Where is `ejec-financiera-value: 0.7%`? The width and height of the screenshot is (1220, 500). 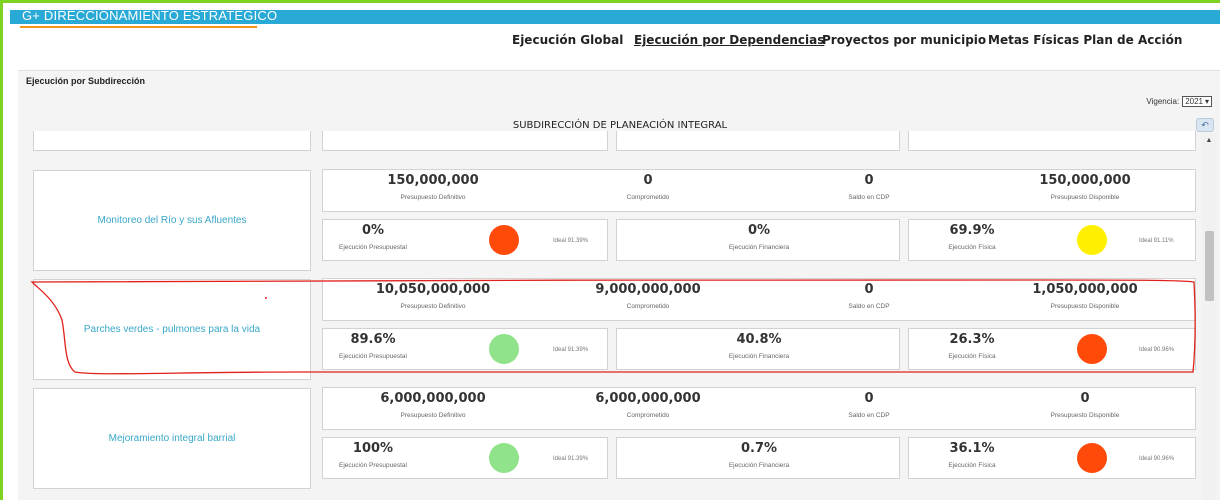
ejec-financiera-value: 0.7% is located at coordinates (759, 448).